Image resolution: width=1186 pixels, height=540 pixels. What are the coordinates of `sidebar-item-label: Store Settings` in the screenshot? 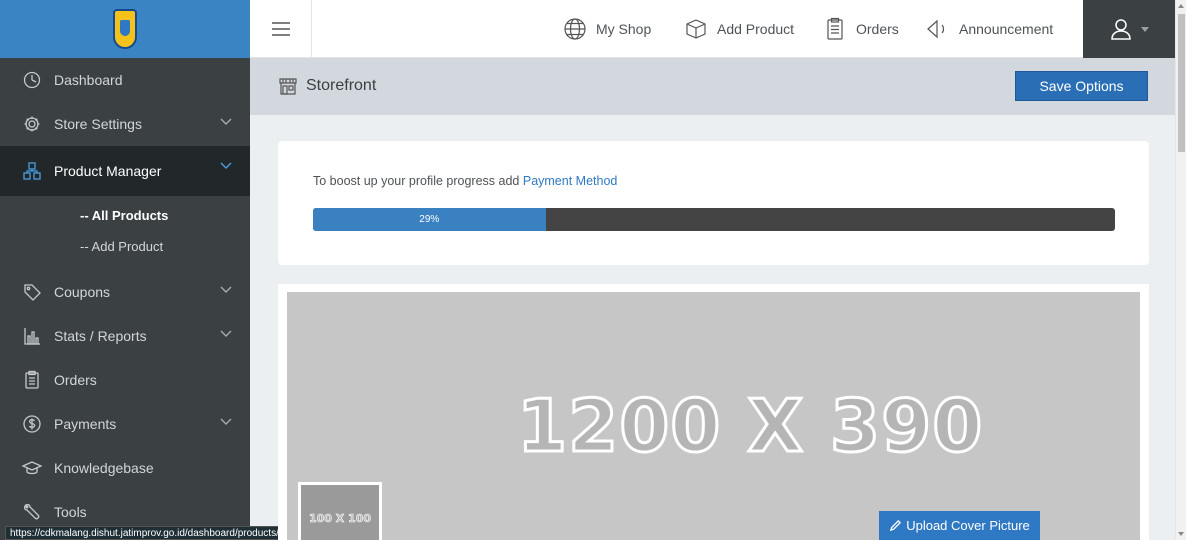 It's located at (98, 124).